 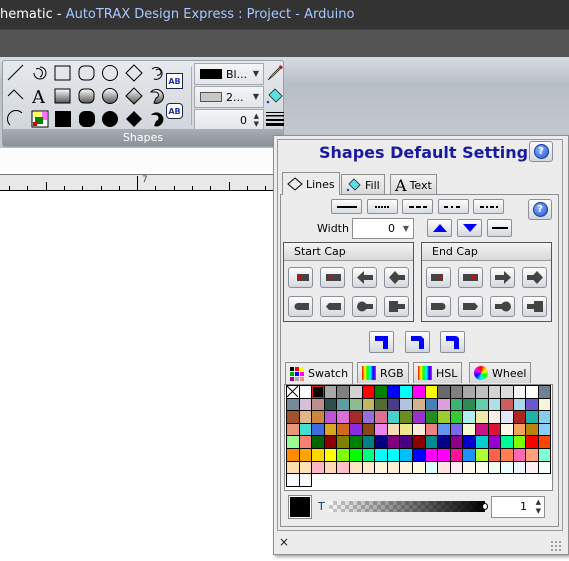 What do you see at coordinates (538, 507) in the screenshot?
I see `spin-arrows-icon: ▲ ▼` at bounding box center [538, 507].